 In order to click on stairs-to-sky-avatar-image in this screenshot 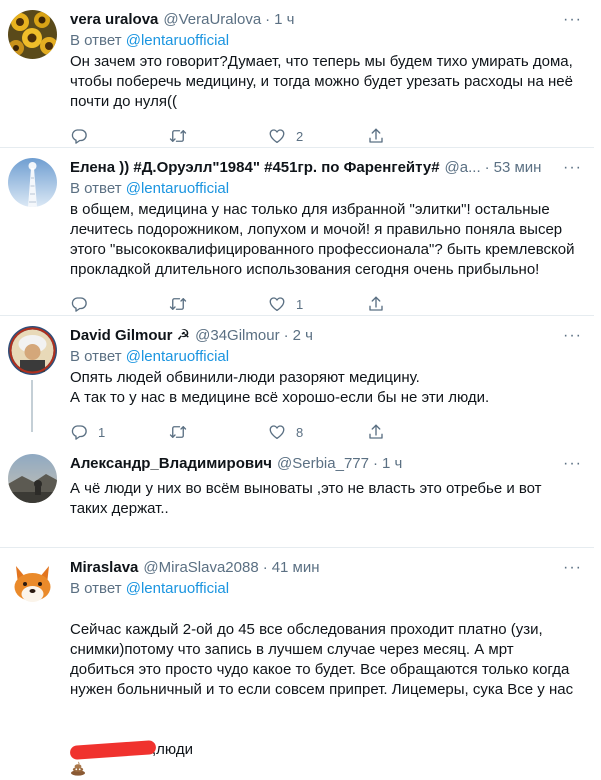, I will do `click(32, 182)`.